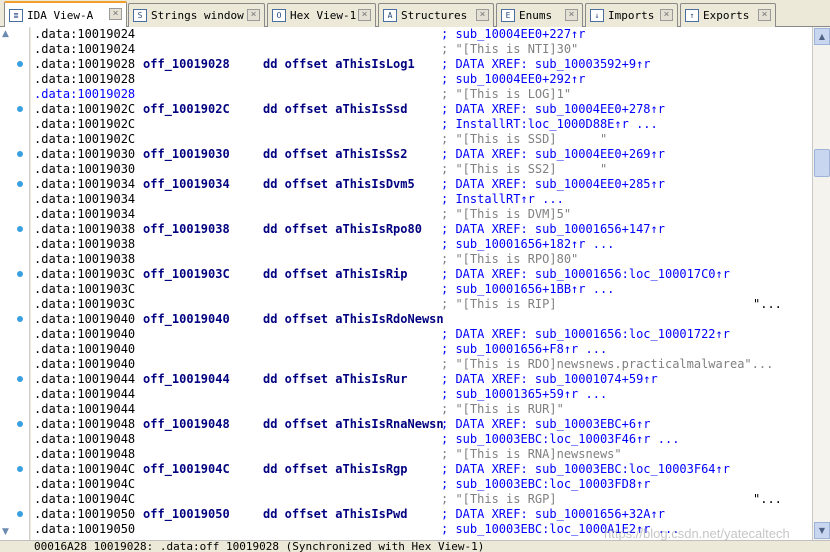 The height and width of the screenshot is (552, 830). What do you see at coordinates (339, 184) in the screenshot?
I see `instruction: dd offset aThisIsDvm5` at bounding box center [339, 184].